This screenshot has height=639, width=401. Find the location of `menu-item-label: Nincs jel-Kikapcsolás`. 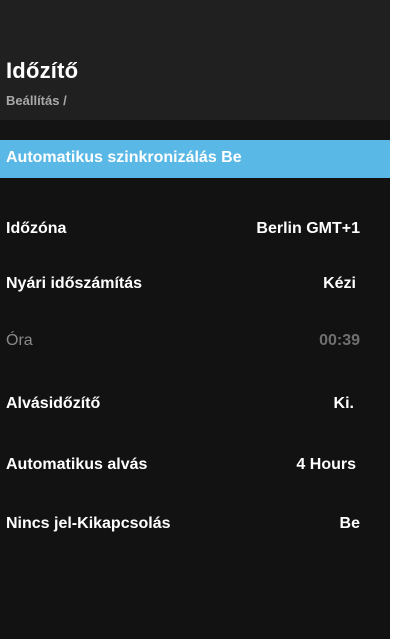

menu-item-label: Nincs jel-Kikapcsolás is located at coordinates (88, 523).